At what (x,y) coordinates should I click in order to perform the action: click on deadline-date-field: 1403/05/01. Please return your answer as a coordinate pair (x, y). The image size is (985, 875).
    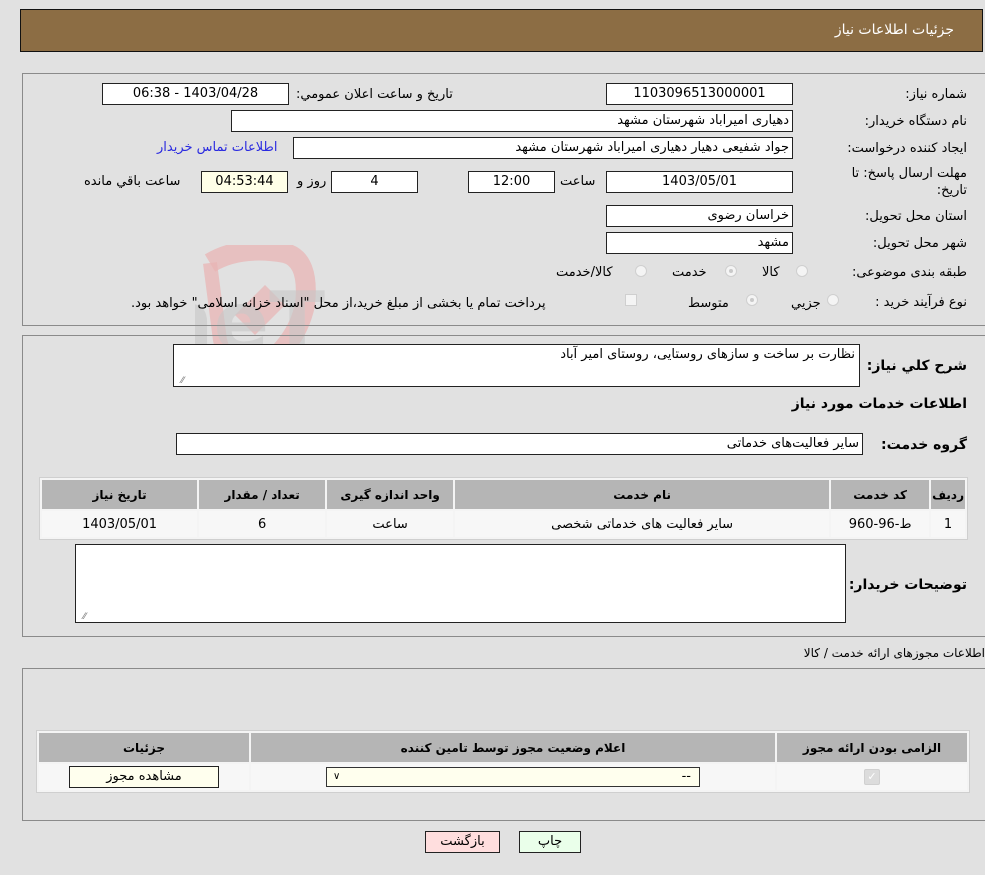
    Looking at the image, I should click on (699, 182).